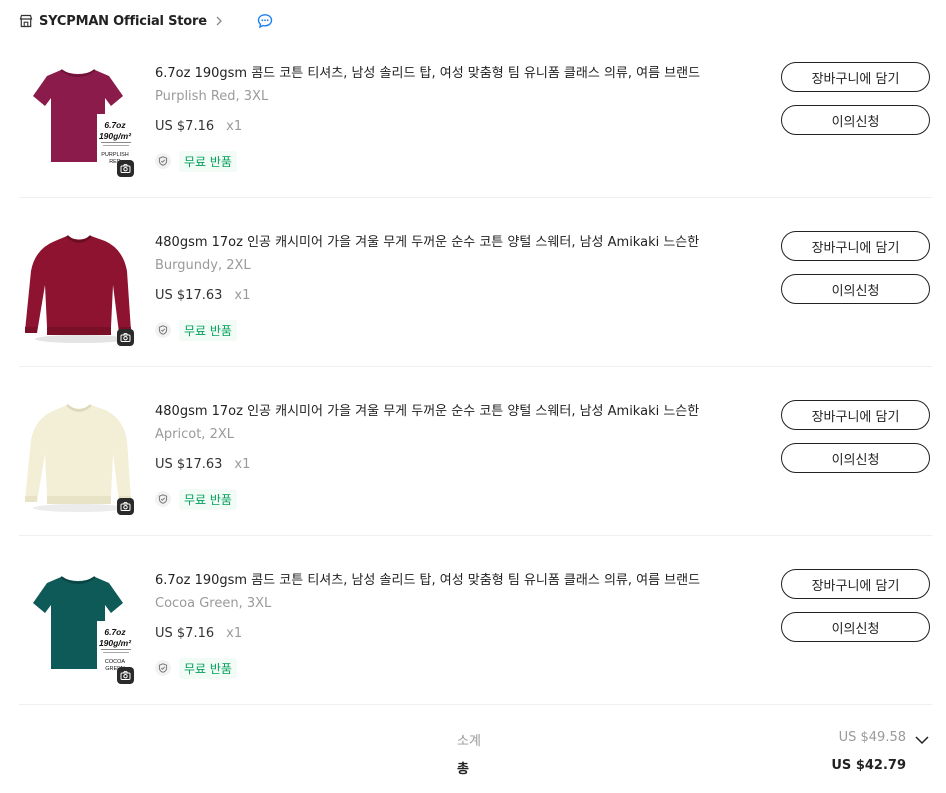 The image size is (946, 793). Describe the element at coordinates (213, 603) in the screenshot. I see `product-variant: Cocoa Green, 3XL` at that location.